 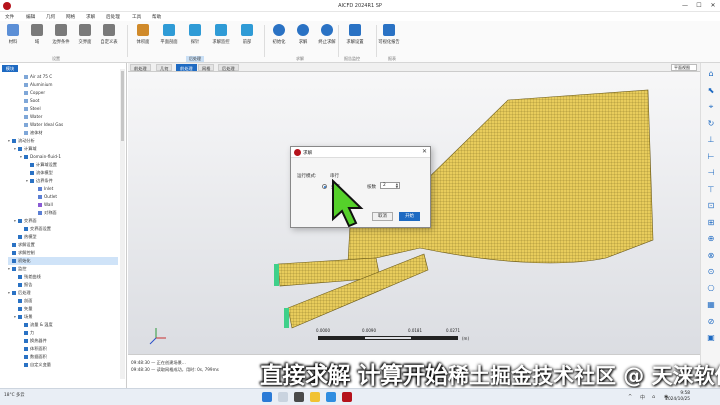 I want to click on tree-item: 求解控制, so click(x=21, y=253).